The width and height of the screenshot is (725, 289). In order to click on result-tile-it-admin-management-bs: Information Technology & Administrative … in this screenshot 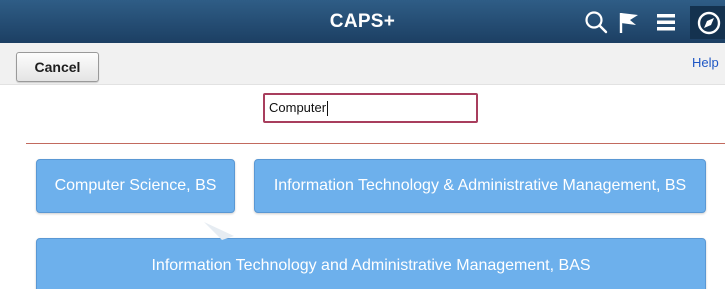, I will do `click(480, 186)`.